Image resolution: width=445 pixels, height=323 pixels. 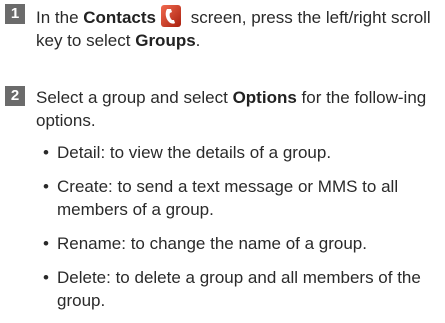 What do you see at coordinates (171, 16) in the screenshot?
I see `contacts-phone-icon` at bounding box center [171, 16].